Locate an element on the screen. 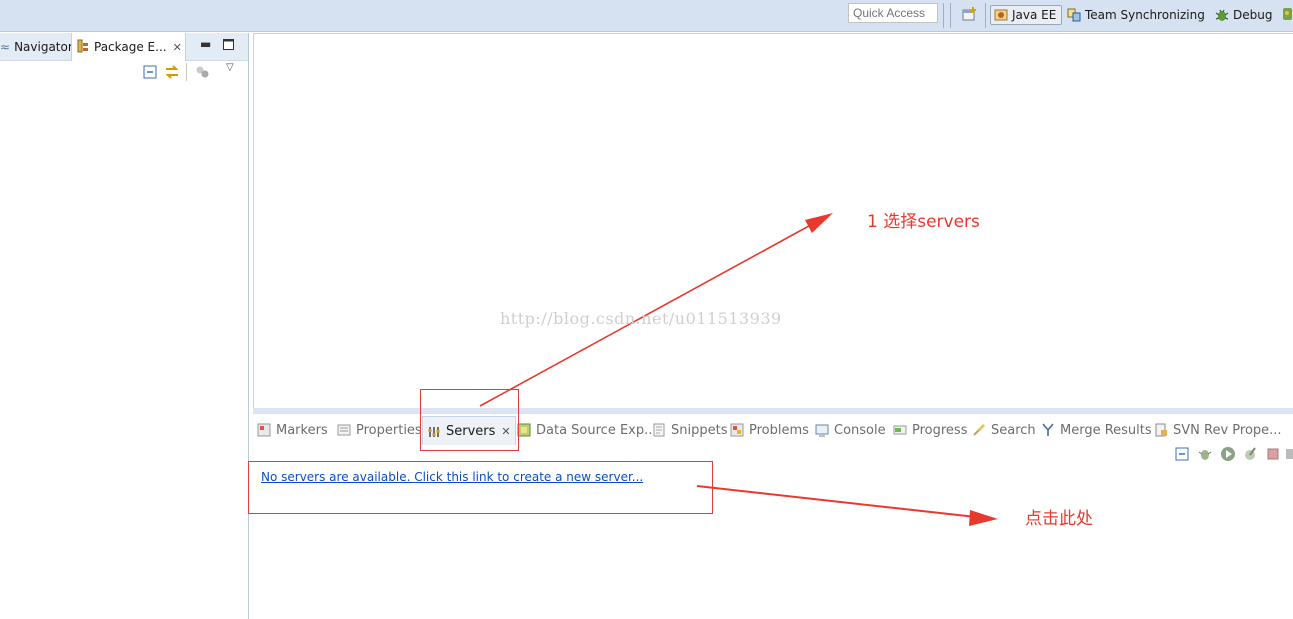 Image resolution: width=1293 pixels, height=619 pixels. watermark-text: http://blog.csdn.net/u011513939 is located at coordinates (641, 318).